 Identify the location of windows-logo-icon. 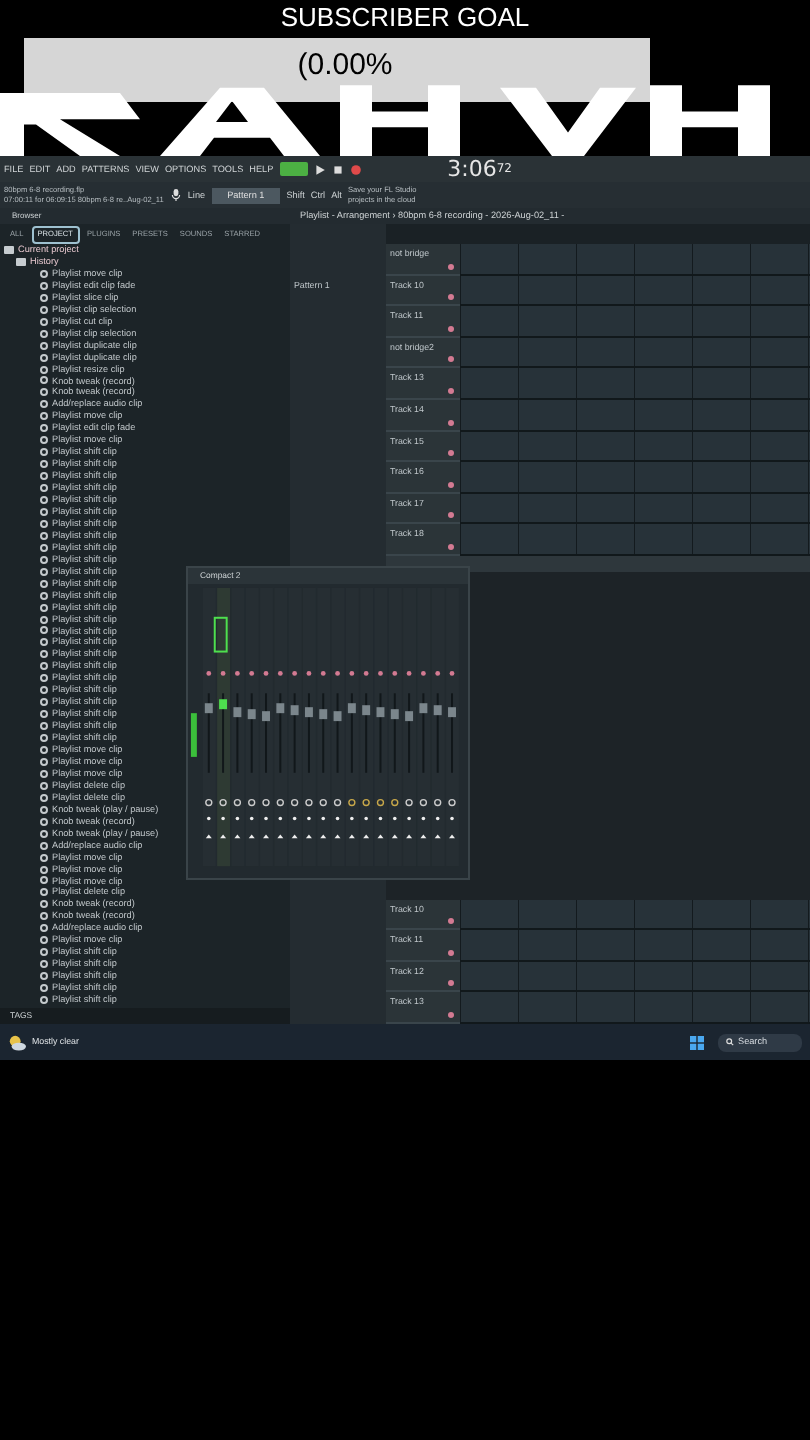
(697, 1042).